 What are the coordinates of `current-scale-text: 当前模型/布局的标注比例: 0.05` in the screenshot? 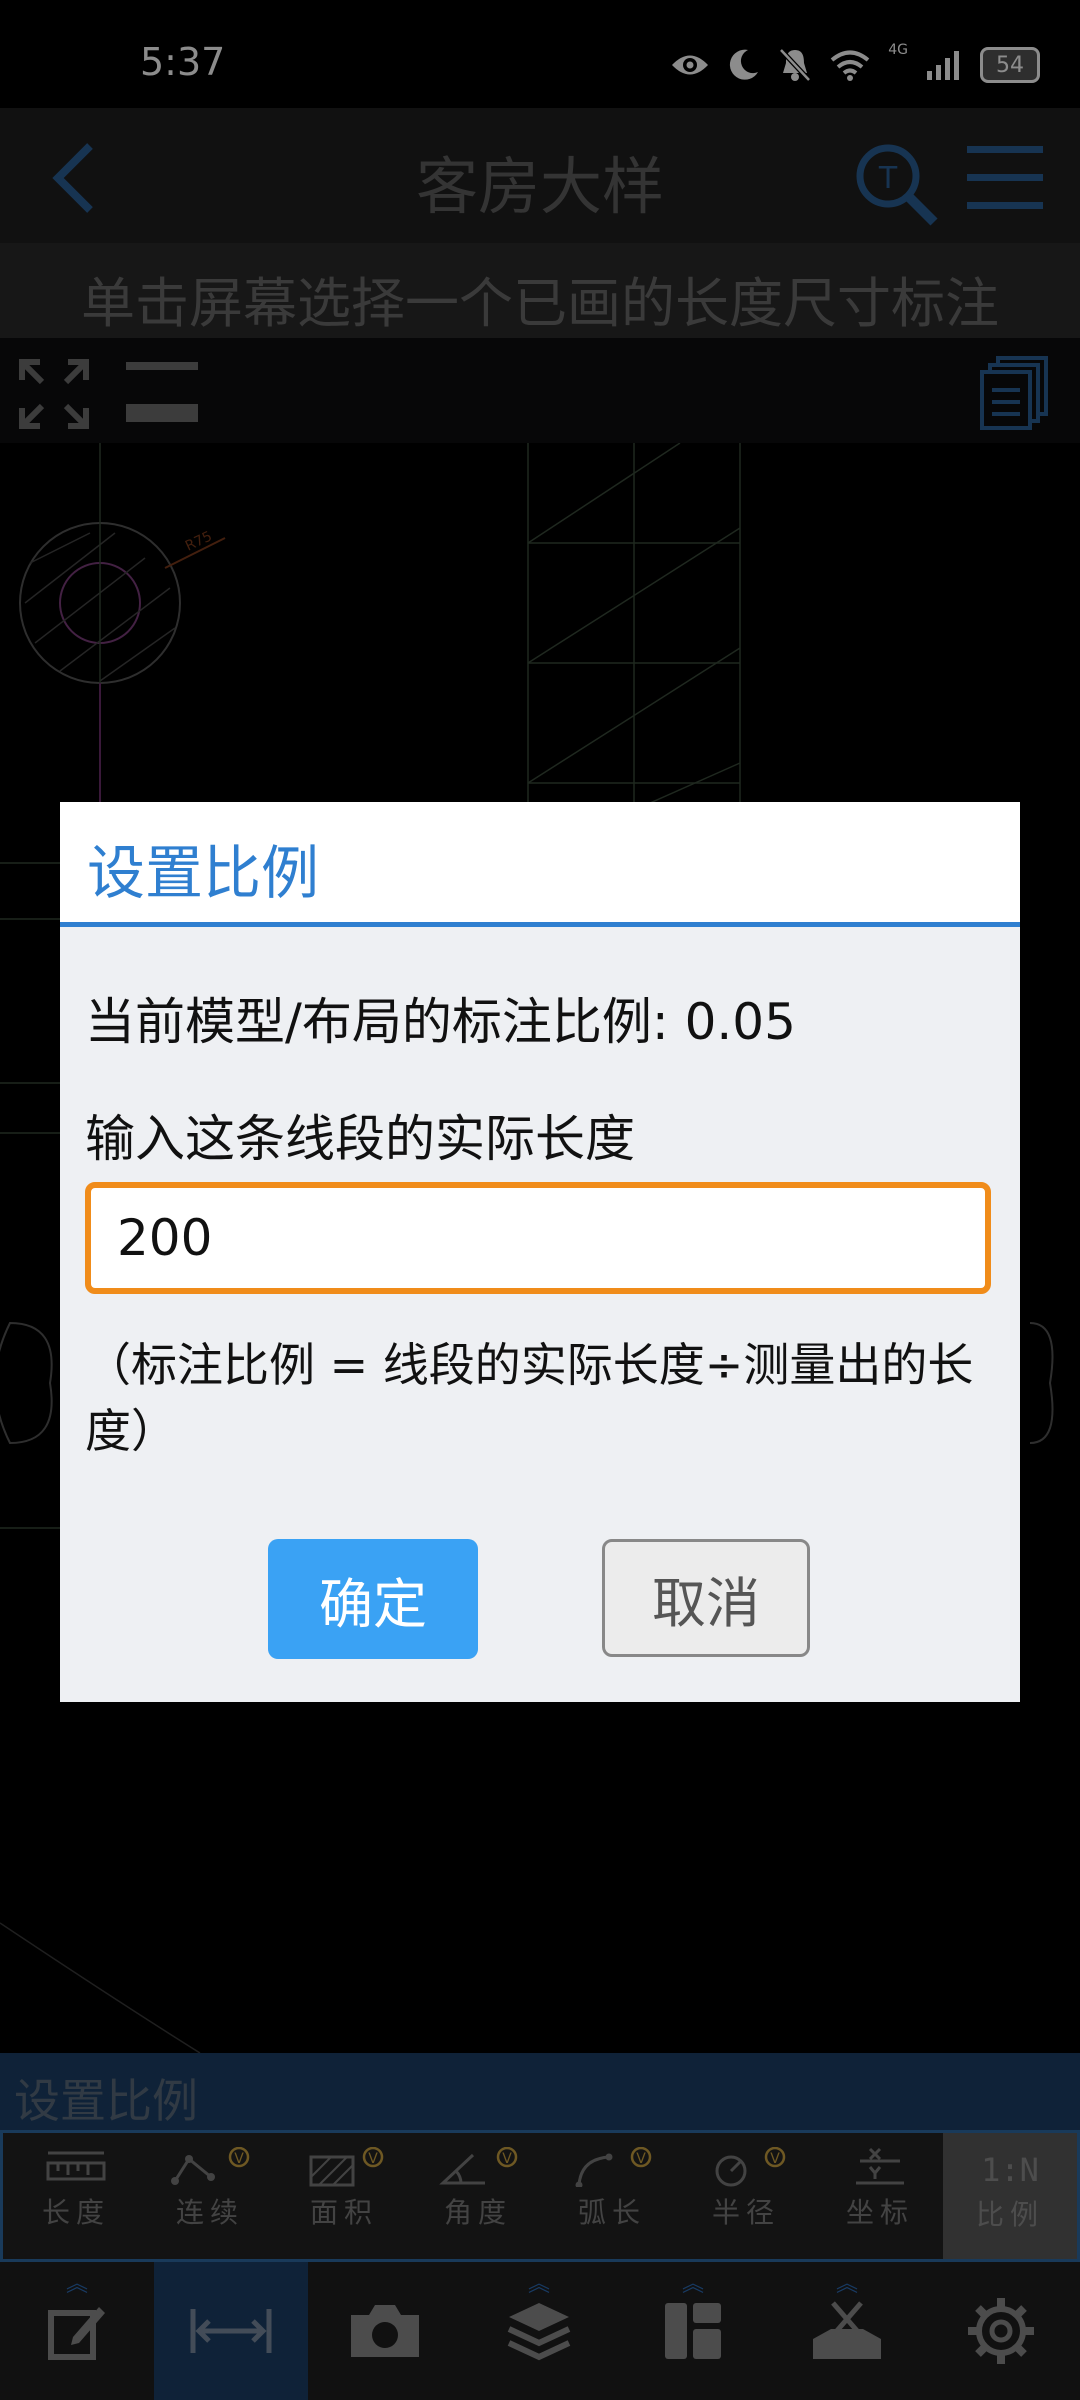 It's located at (440, 1022).